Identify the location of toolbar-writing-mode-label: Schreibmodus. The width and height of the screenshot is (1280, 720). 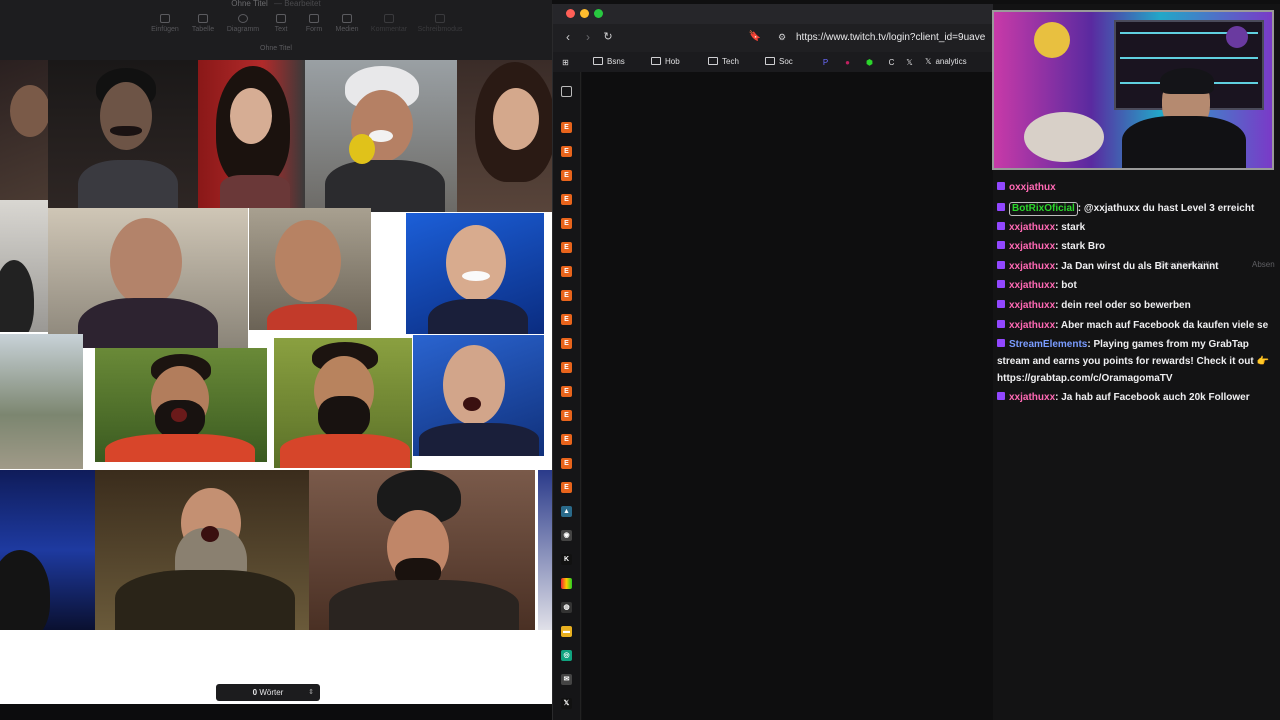
(440, 29).